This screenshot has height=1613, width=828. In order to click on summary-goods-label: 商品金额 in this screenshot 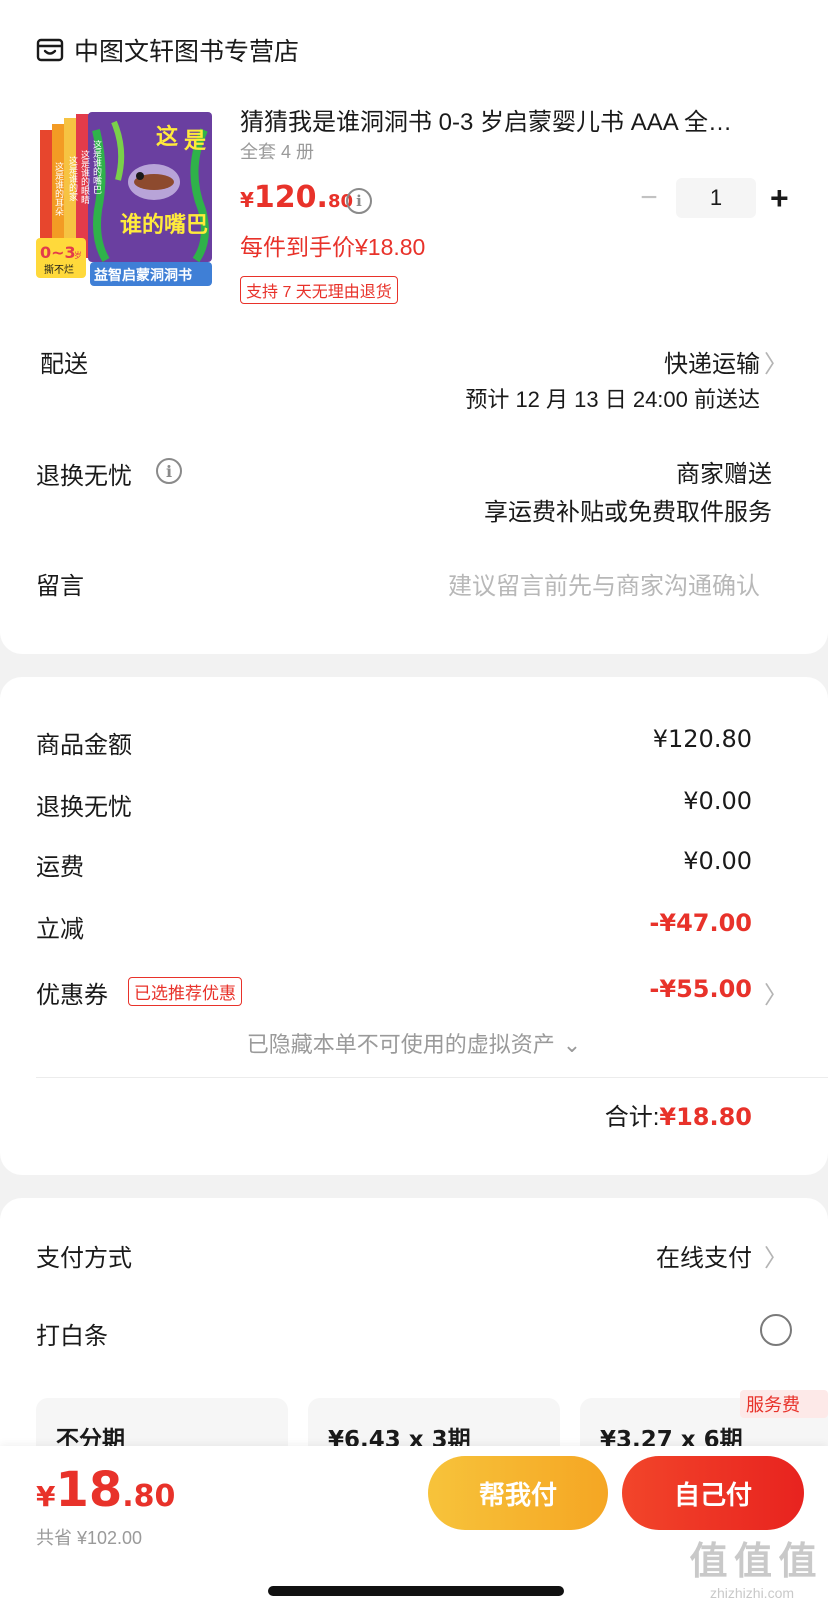, I will do `click(84, 745)`.